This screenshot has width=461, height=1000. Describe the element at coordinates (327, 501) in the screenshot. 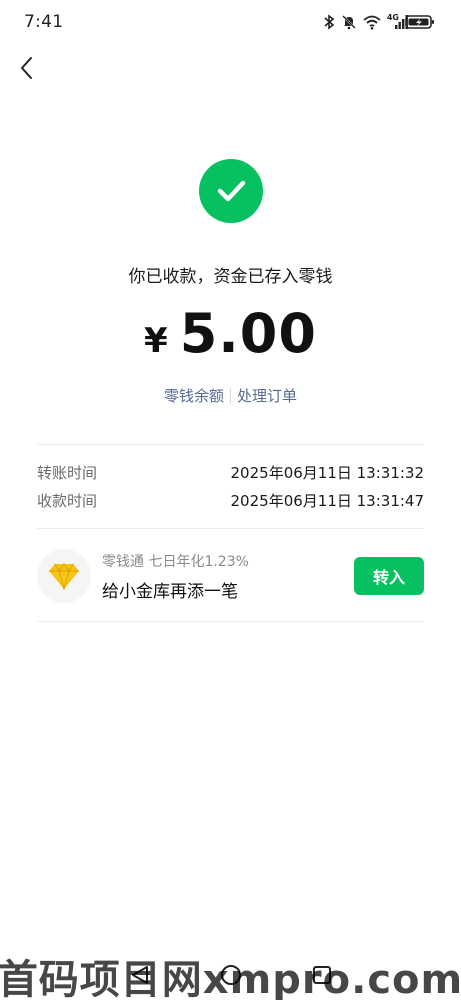

I see `detail-value: 2025年06月11日 13:31:47` at that location.